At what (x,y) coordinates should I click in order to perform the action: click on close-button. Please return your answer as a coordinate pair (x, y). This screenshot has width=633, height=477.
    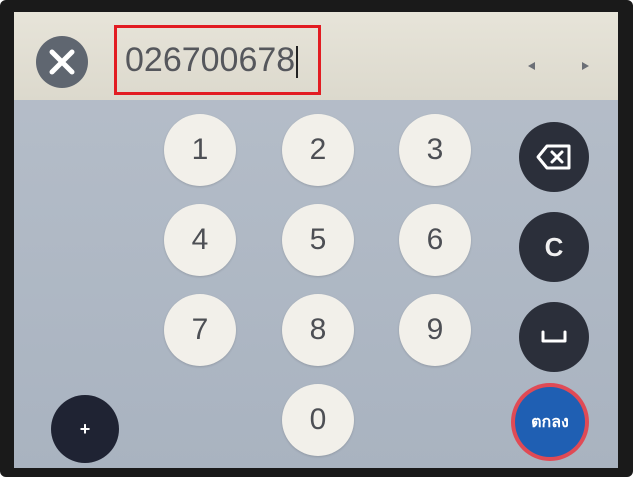
    Looking at the image, I should click on (62, 62).